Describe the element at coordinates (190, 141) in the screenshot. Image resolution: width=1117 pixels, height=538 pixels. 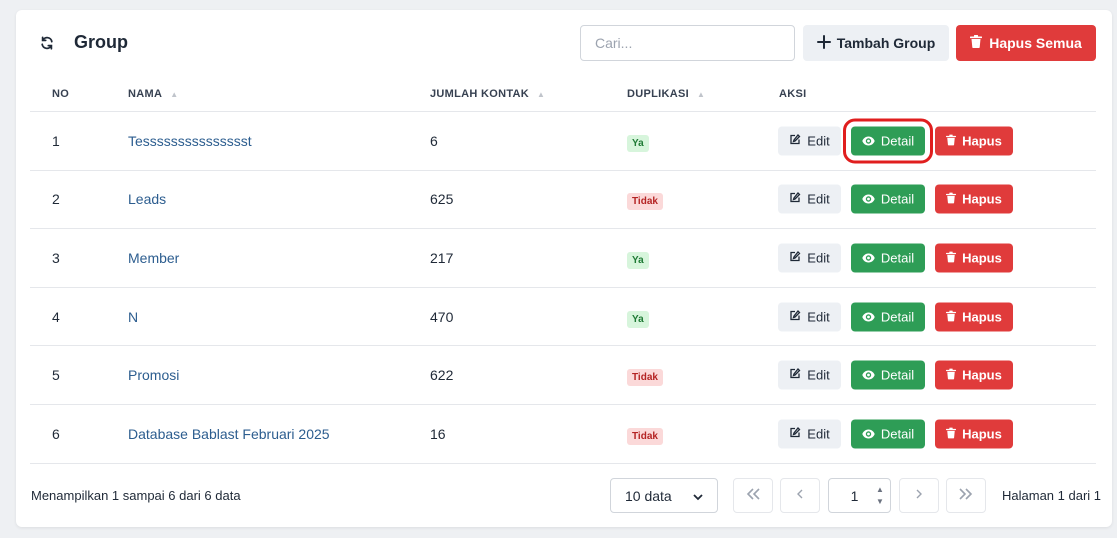
I see `group-name-link: Tessssssssssssssst` at that location.